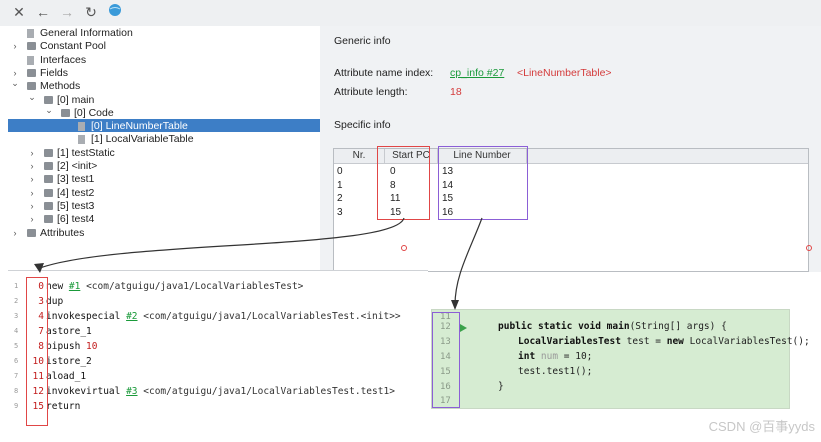 The width and height of the screenshot is (821, 442). I want to click on watermark: CSDN @百事yyds, so click(761, 426).